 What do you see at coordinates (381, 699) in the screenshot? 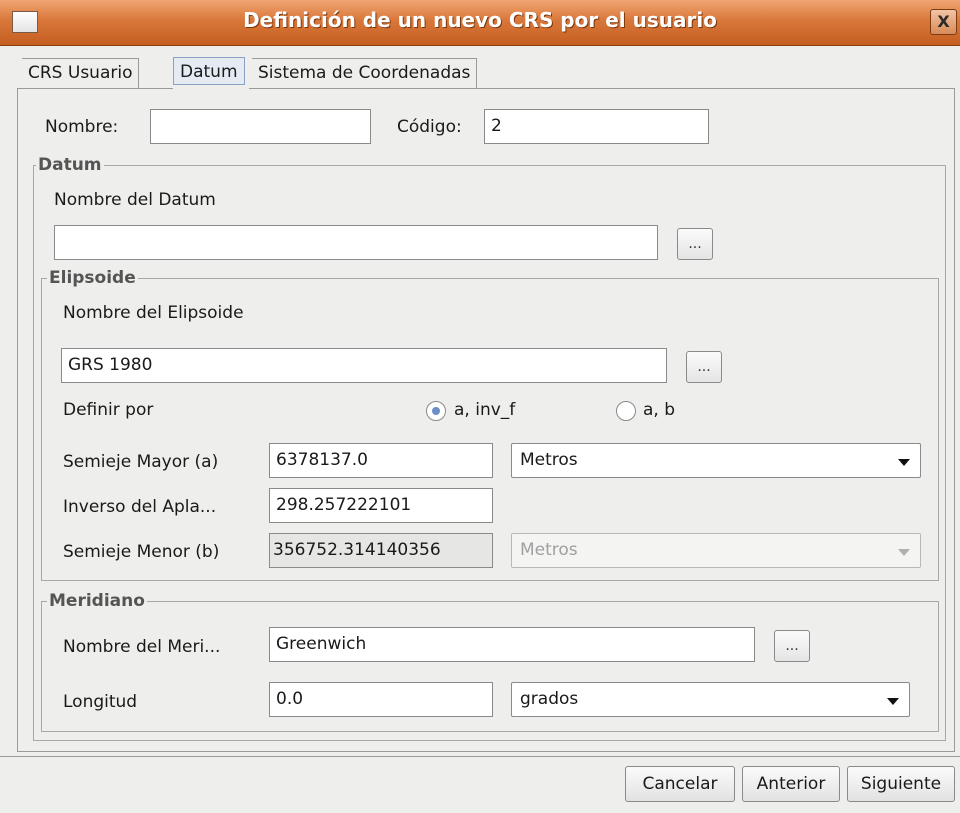
I see `longitude-input: 0.0` at bounding box center [381, 699].